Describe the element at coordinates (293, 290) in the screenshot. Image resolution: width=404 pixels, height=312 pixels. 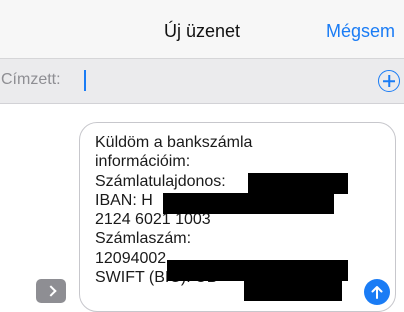
I see `redaction-block-swift` at that location.